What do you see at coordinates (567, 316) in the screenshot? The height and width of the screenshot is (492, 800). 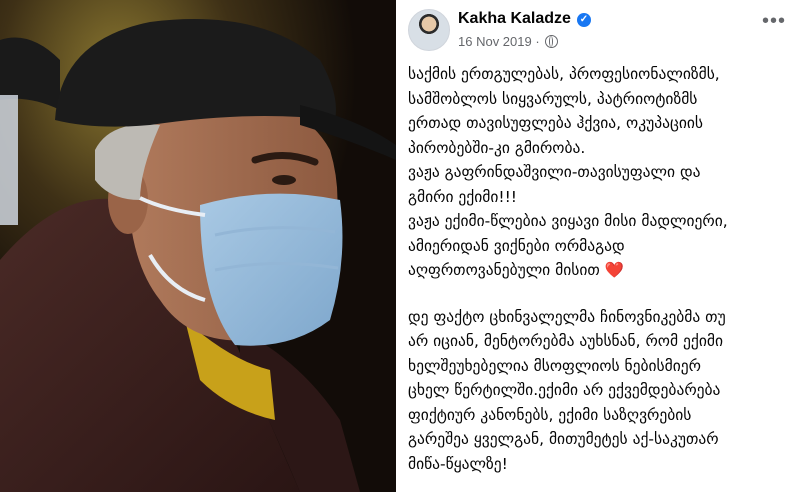 I see `text-line: დე ფაქტო ცხინვალელმა ჩინოვნიკებმა თუ` at bounding box center [567, 316].